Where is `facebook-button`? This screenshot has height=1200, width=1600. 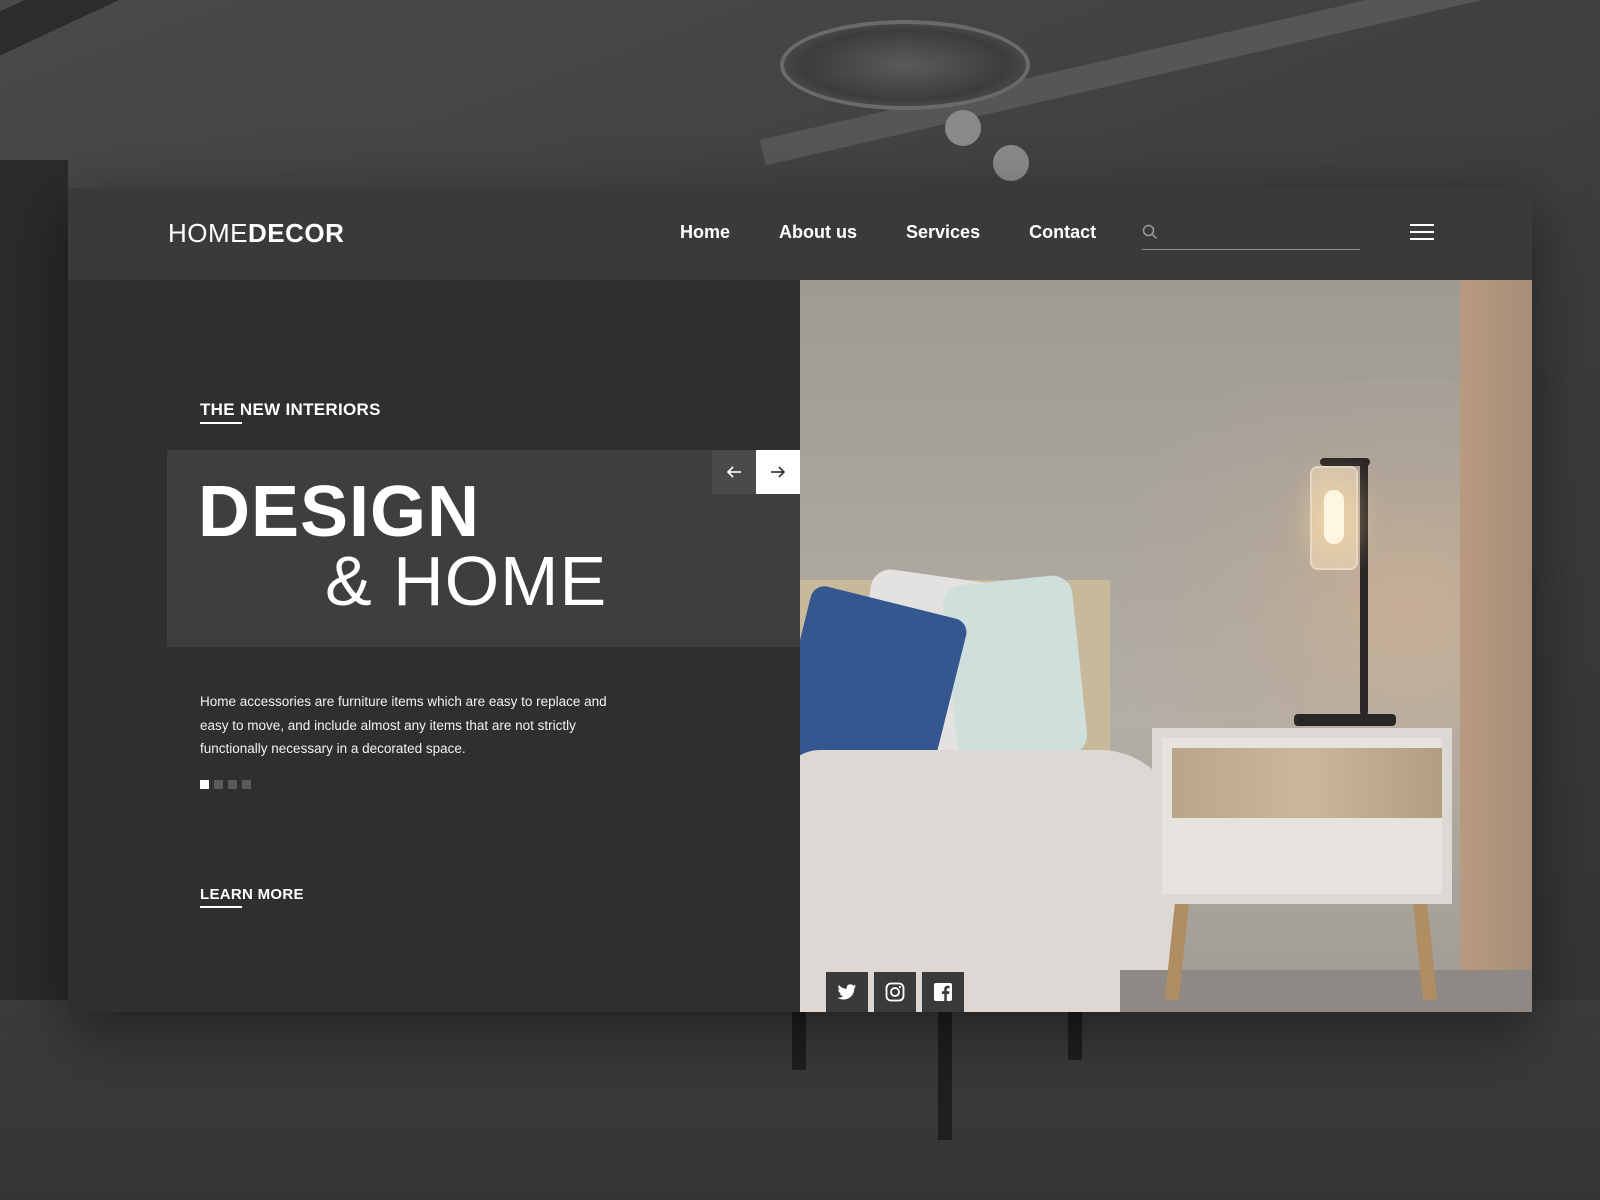 facebook-button is located at coordinates (943, 992).